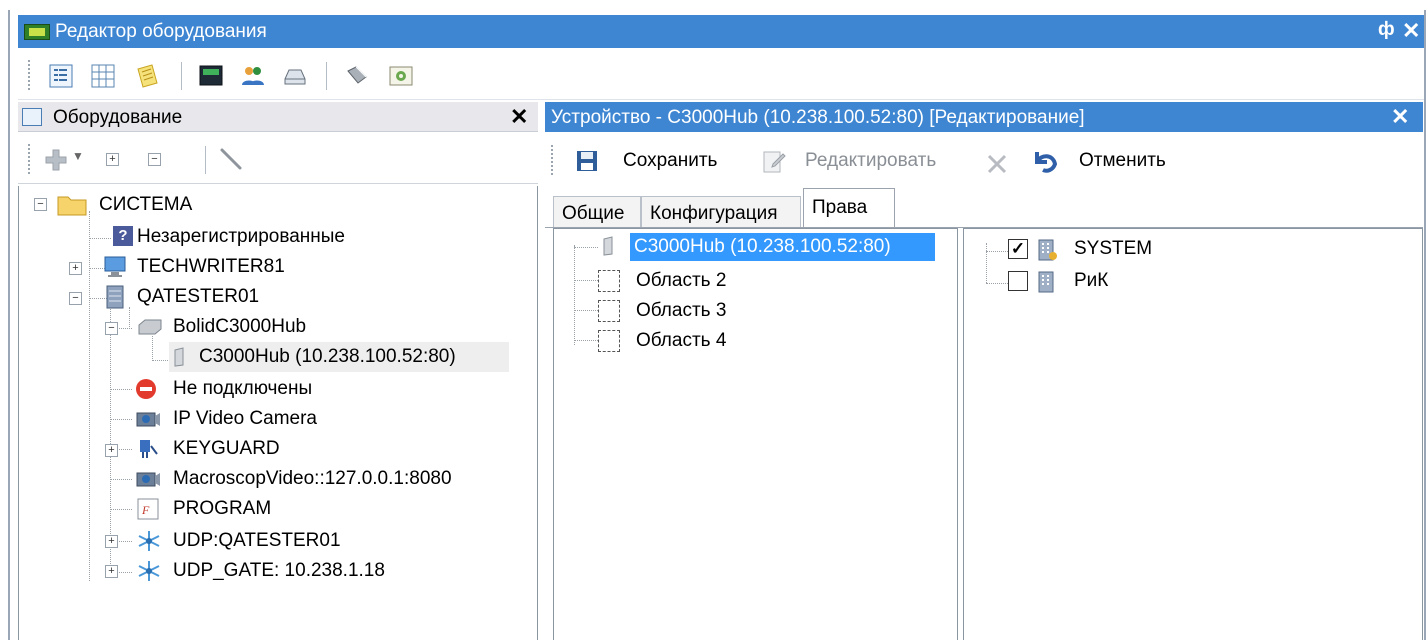 This screenshot has width=1428, height=640. I want to click on window-title: Редактор оборудования, so click(161, 31).